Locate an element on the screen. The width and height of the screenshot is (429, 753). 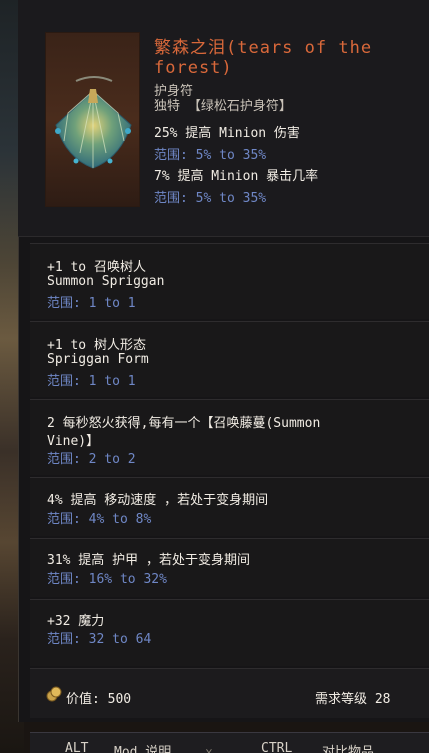
alt-key-hint: ALT is located at coordinates (77, 747).